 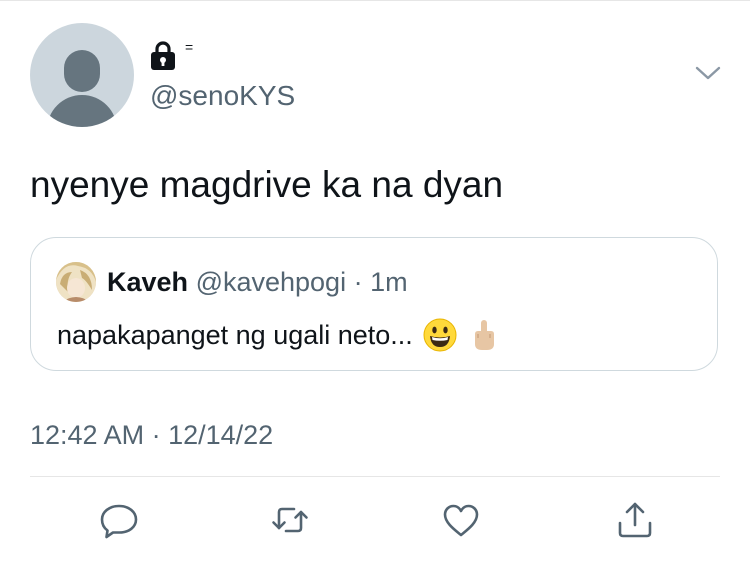 What do you see at coordinates (151, 435) in the screenshot?
I see `tweet-timestamp: 12:42 AM · 12/14/22` at bounding box center [151, 435].